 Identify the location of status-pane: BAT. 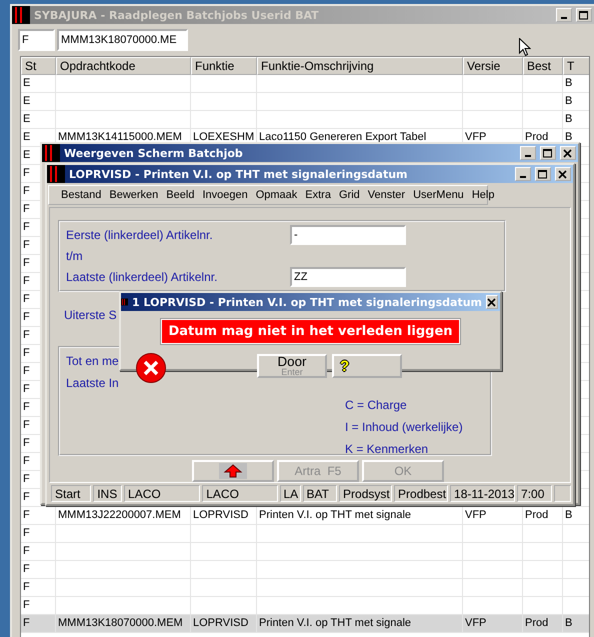
(320, 493).